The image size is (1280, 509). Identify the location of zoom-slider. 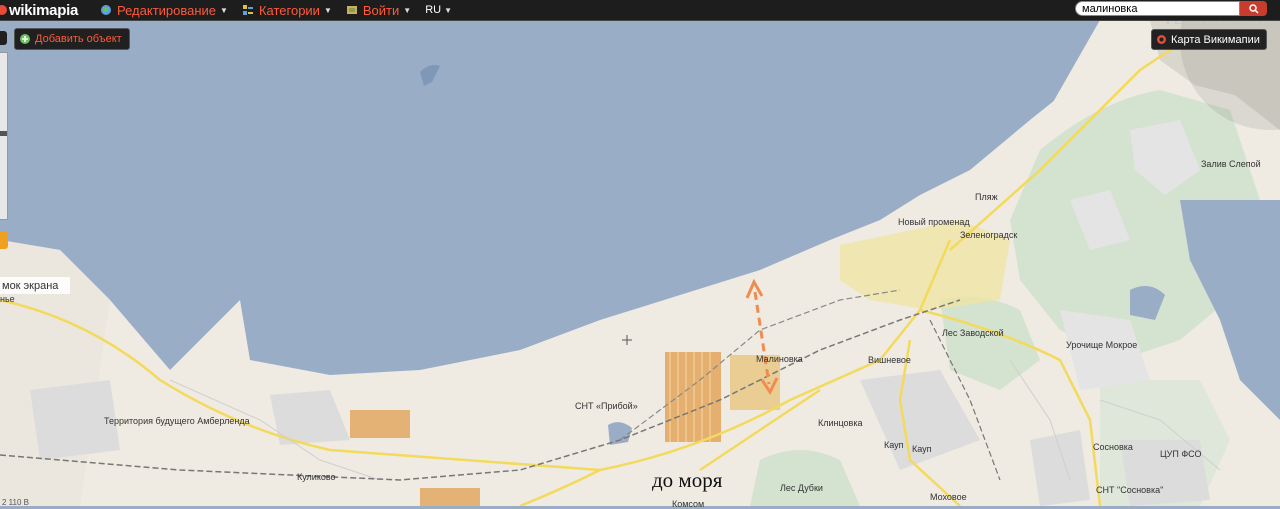
(4, 136).